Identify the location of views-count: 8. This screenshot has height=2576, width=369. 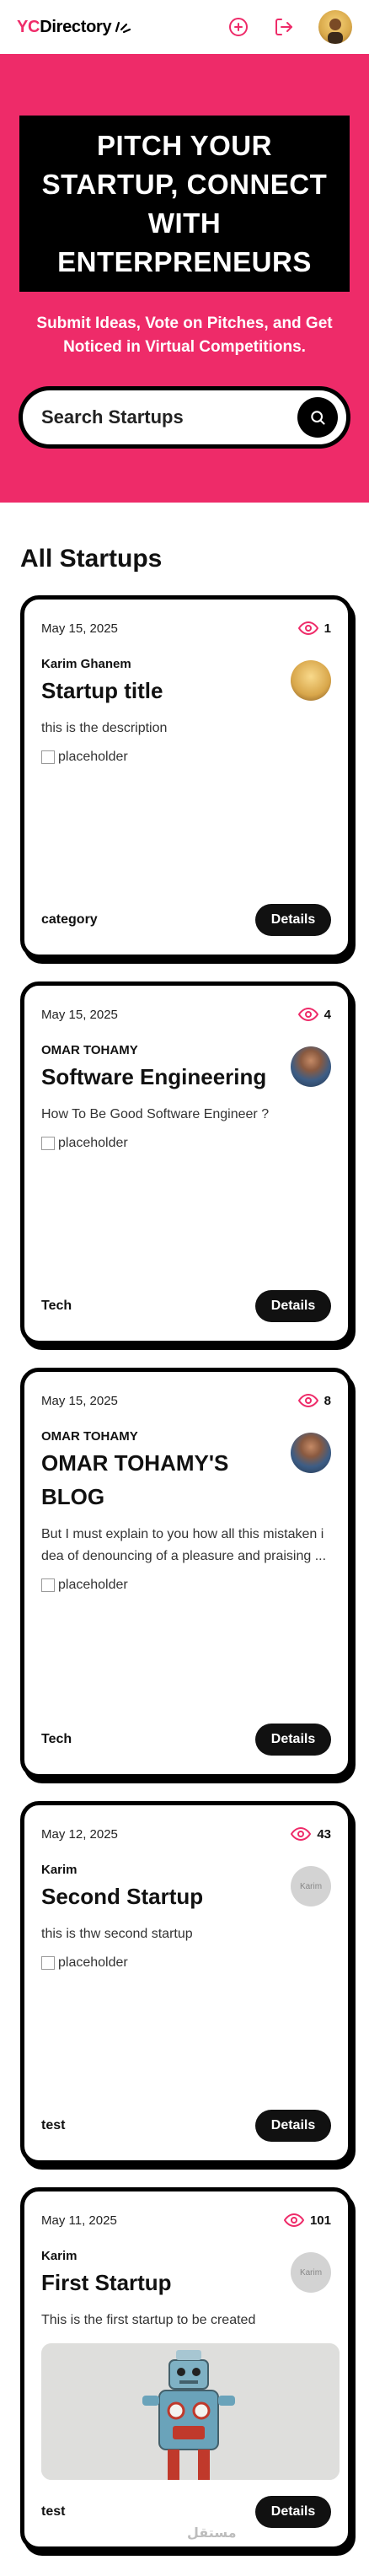
(314, 1400).